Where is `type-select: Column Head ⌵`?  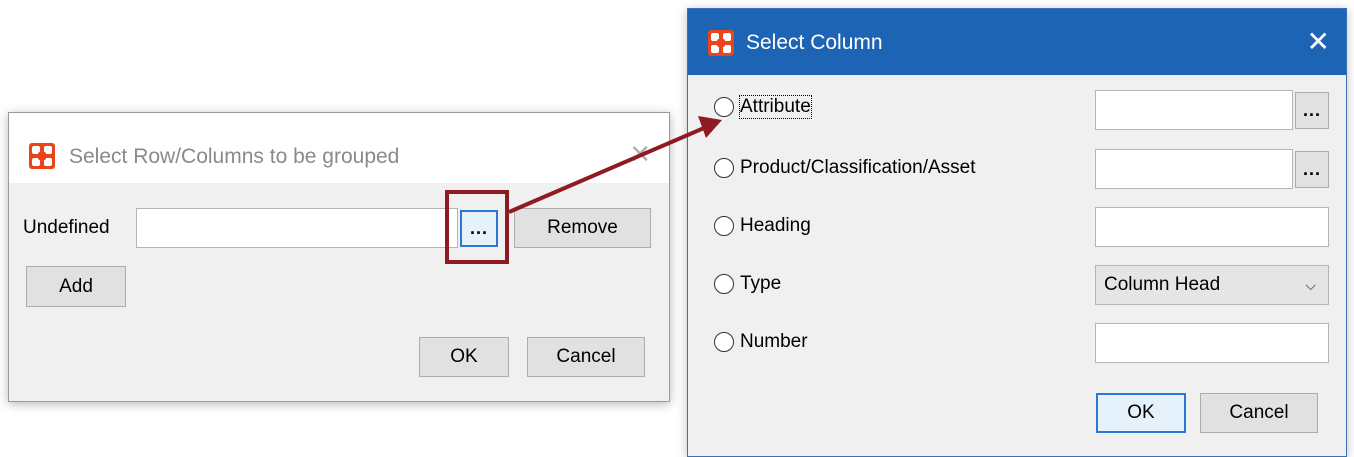 type-select: Column Head ⌵ is located at coordinates (1212, 285).